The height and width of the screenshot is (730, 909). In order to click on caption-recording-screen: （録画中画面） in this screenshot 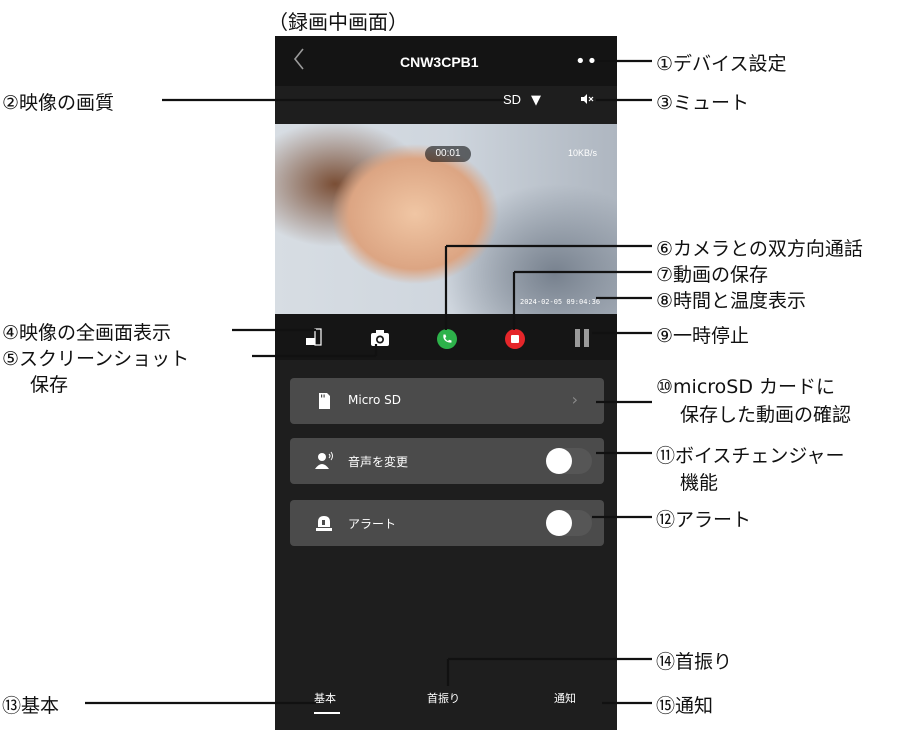, I will do `click(338, 22)`.